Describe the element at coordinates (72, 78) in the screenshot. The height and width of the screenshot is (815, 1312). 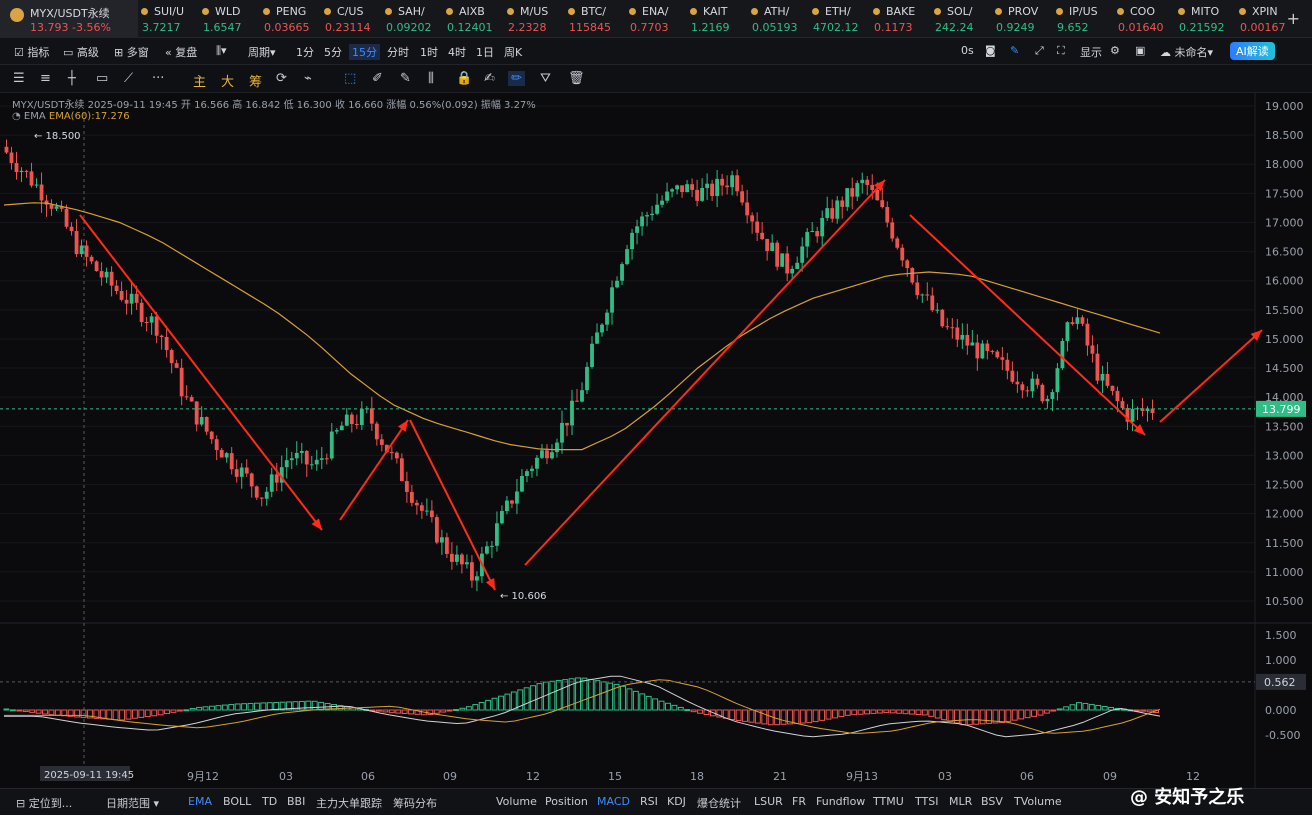
I see `horizontal-line-icon: ┼` at that location.